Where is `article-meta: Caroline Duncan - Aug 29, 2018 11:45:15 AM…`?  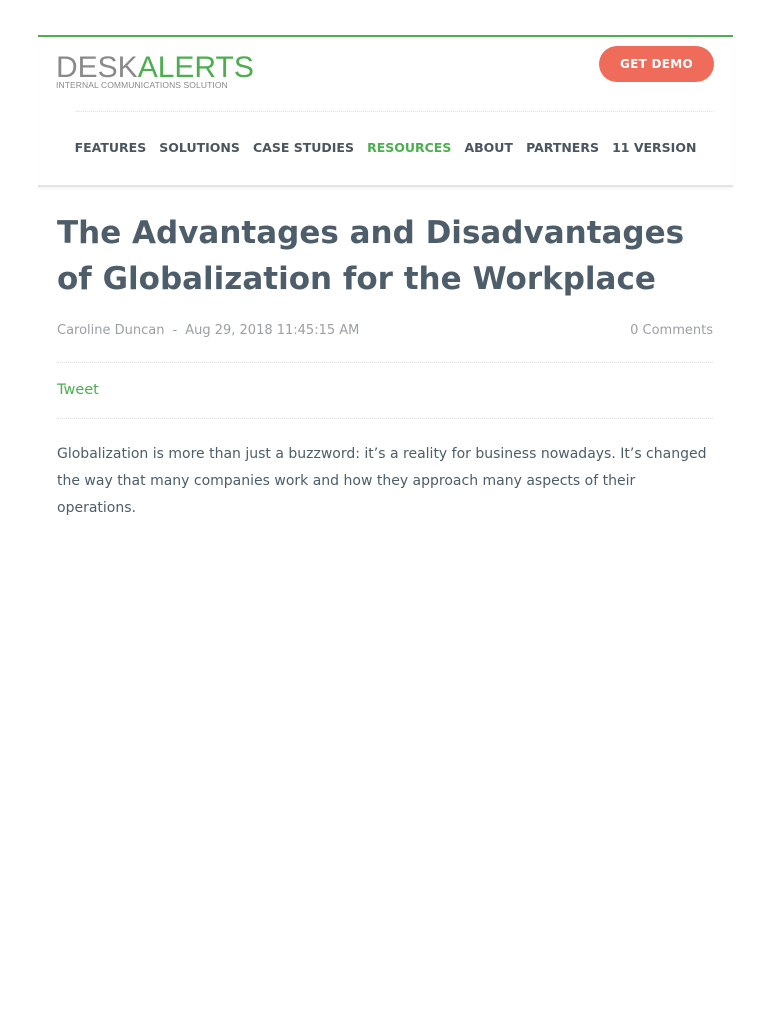 article-meta: Caroline Duncan - Aug 29, 2018 11:45:15 AM… is located at coordinates (385, 333).